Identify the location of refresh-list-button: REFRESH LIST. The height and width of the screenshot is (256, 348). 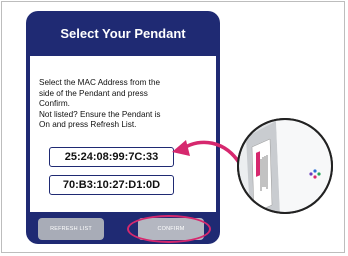
(71, 229).